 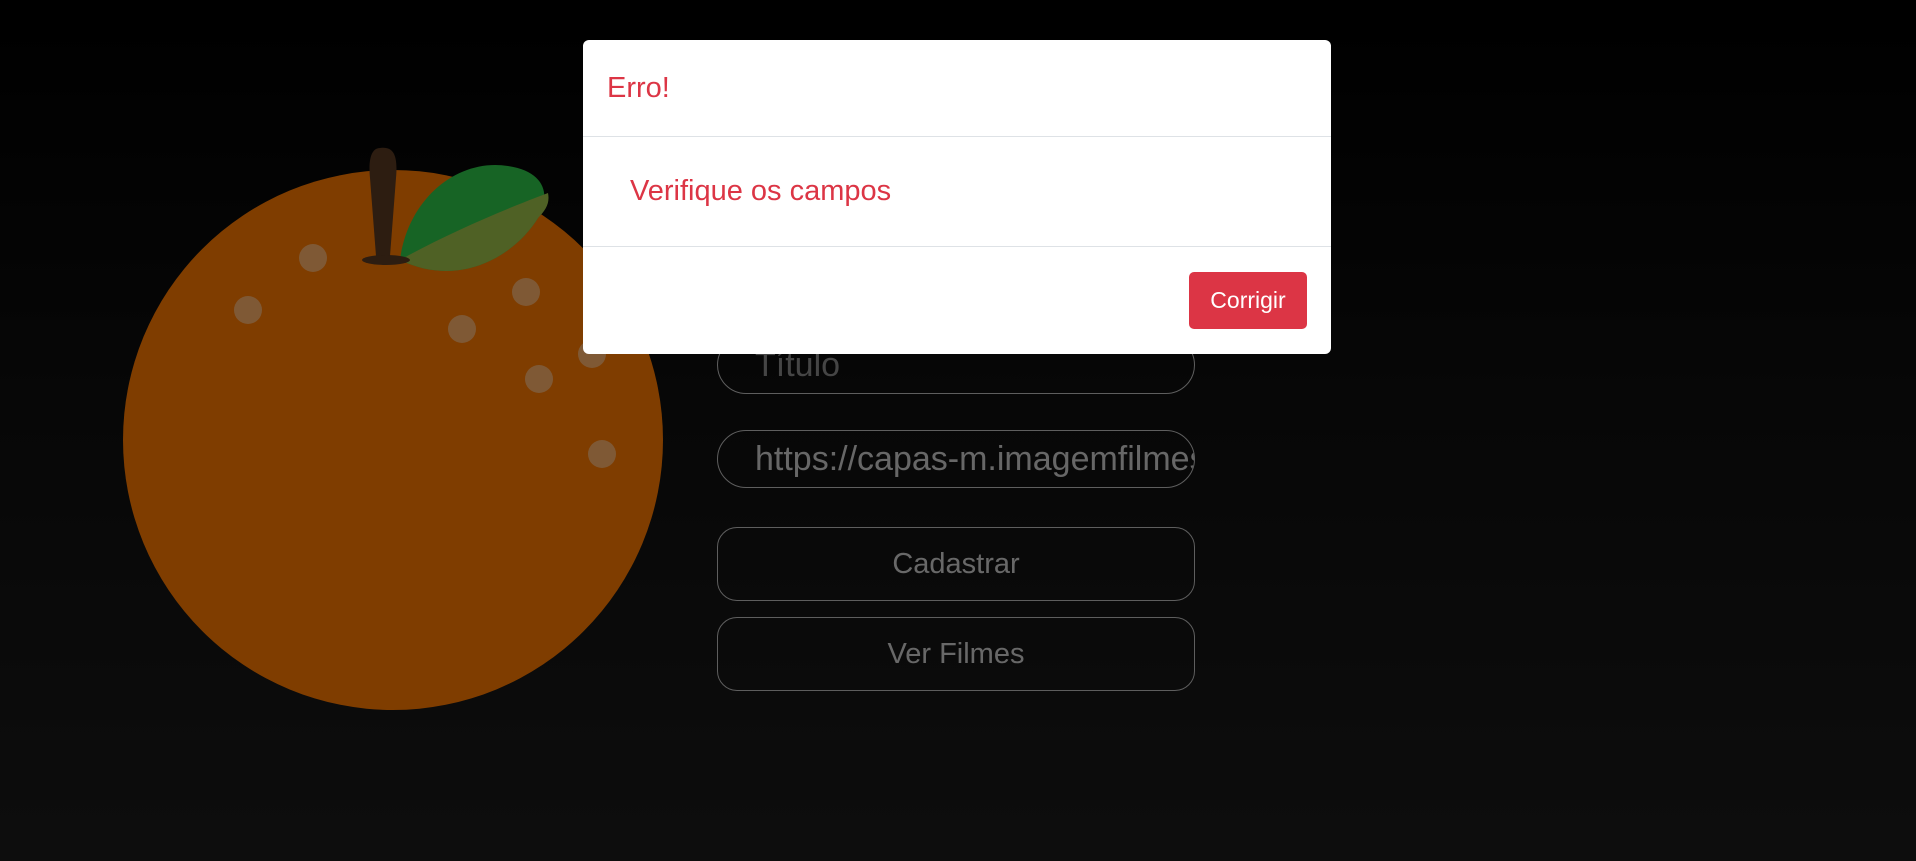 What do you see at coordinates (957, 300) in the screenshot?
I see `modal-footer: Corrigir` at bounding box center [957, 300].